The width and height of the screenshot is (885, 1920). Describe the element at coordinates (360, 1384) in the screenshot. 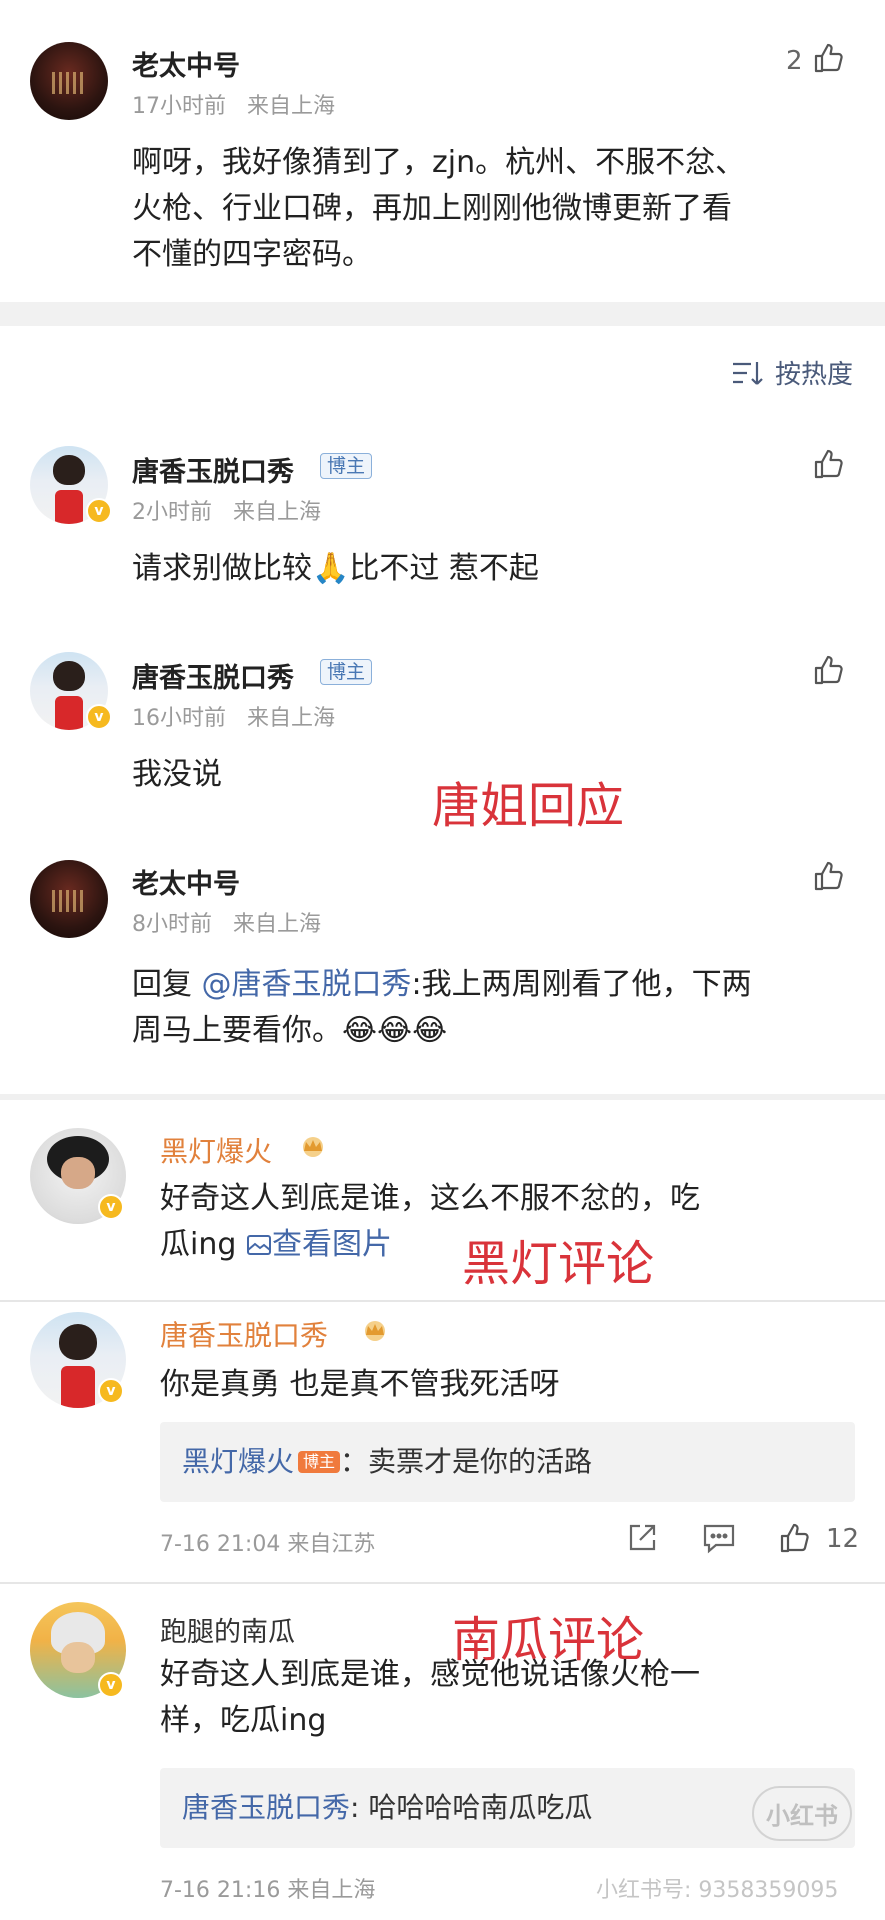

I see `comment-text: 你是真勇 也是真不管我死活呀` at that location.